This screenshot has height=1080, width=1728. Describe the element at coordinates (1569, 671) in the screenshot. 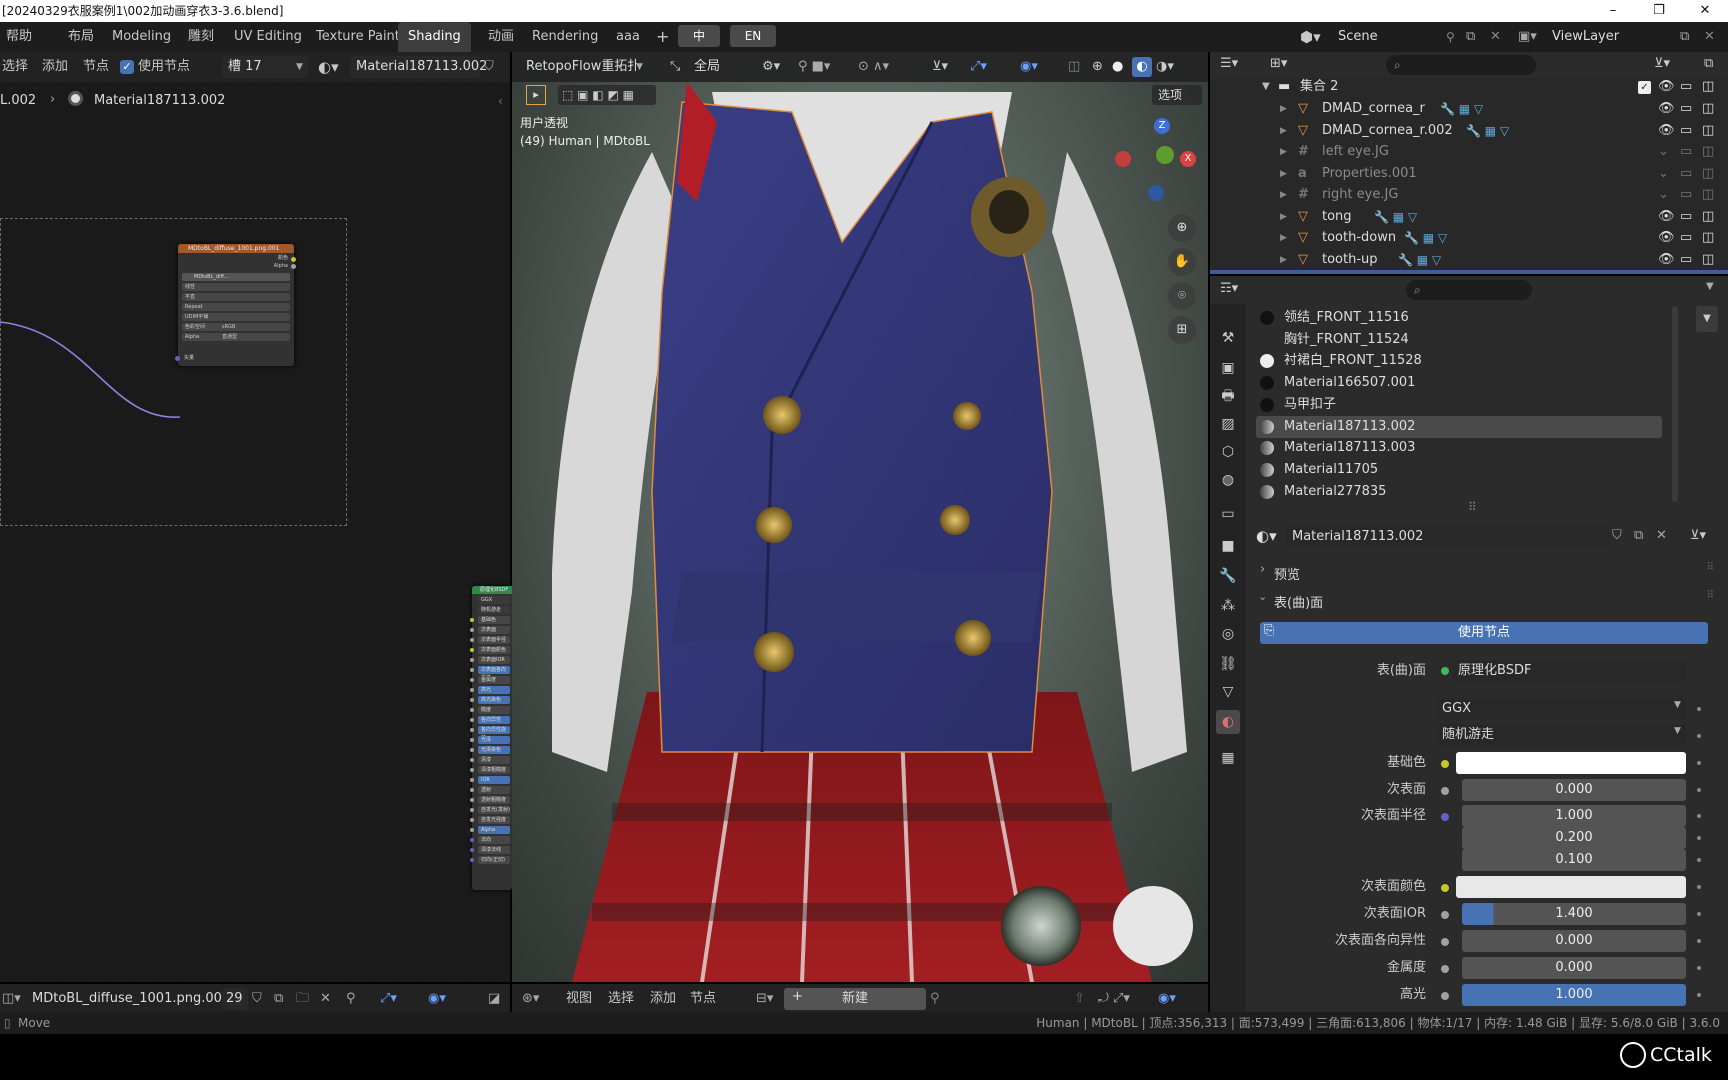

I see `surface-shader-field: 原理化BSDF` at that location.